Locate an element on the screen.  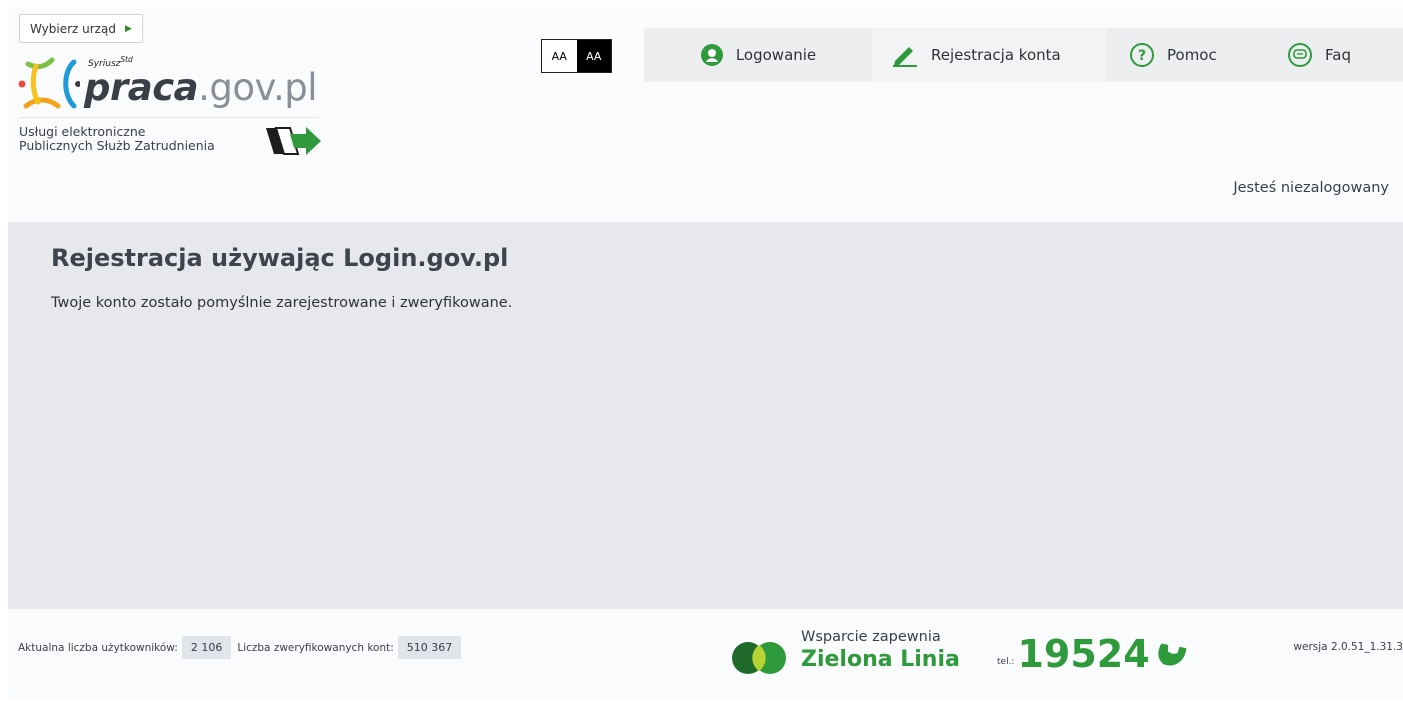
choose-office-button: Wybierz urząd ▶ is located at coordinates (81, 28).